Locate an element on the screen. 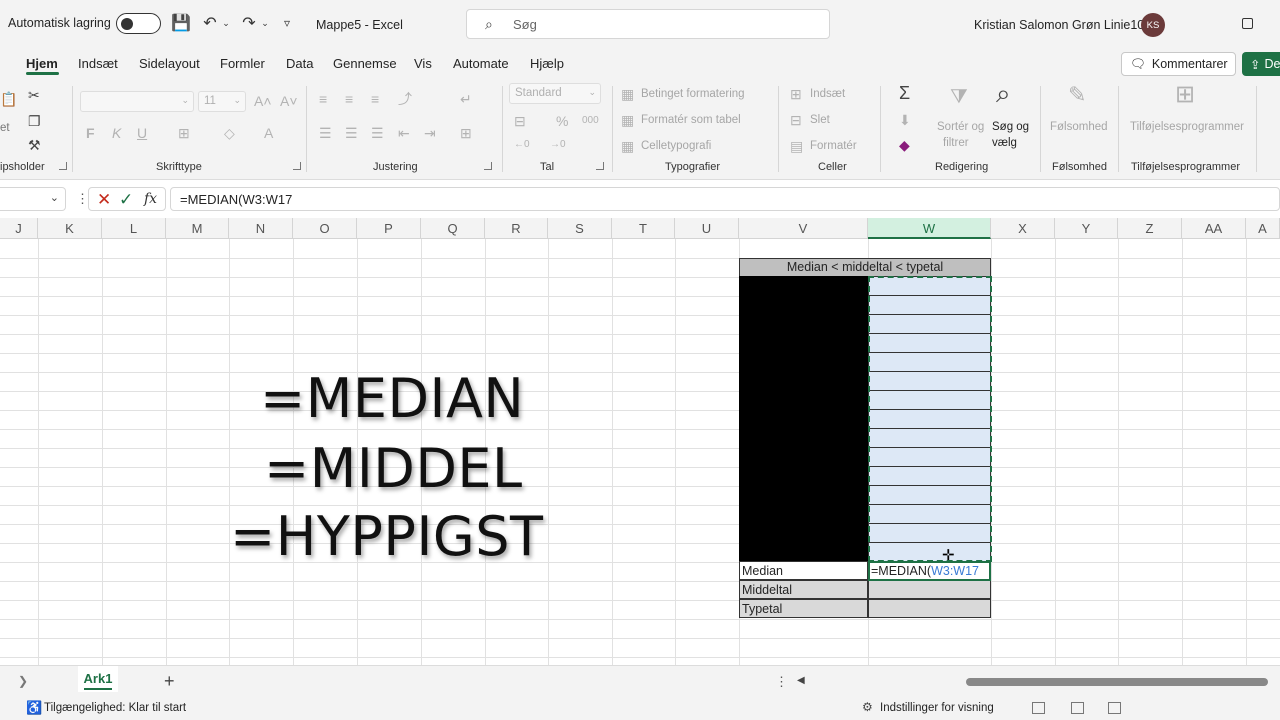 Image resolution: width=1280 pixels, height=720 pixels. column-header: U is located at coordinates (707, 228).